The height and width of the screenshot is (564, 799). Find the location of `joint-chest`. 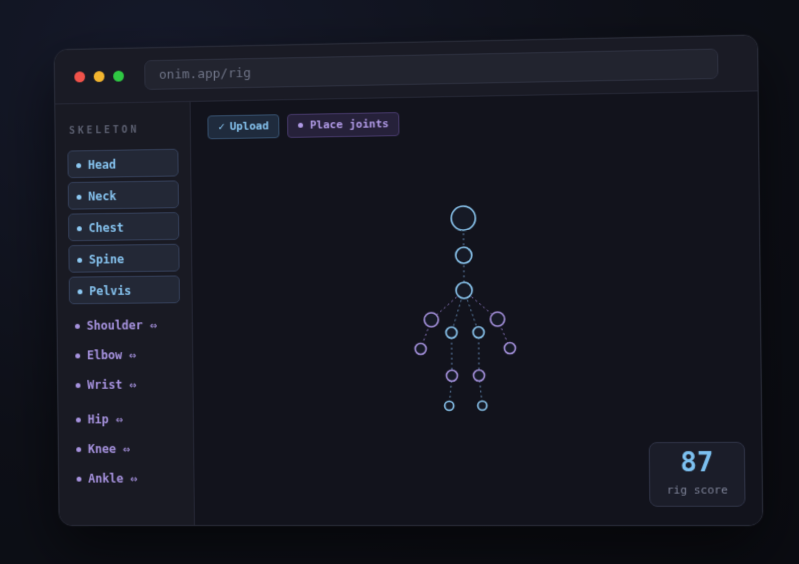

joint-chest is located at coordinates (464, 290).